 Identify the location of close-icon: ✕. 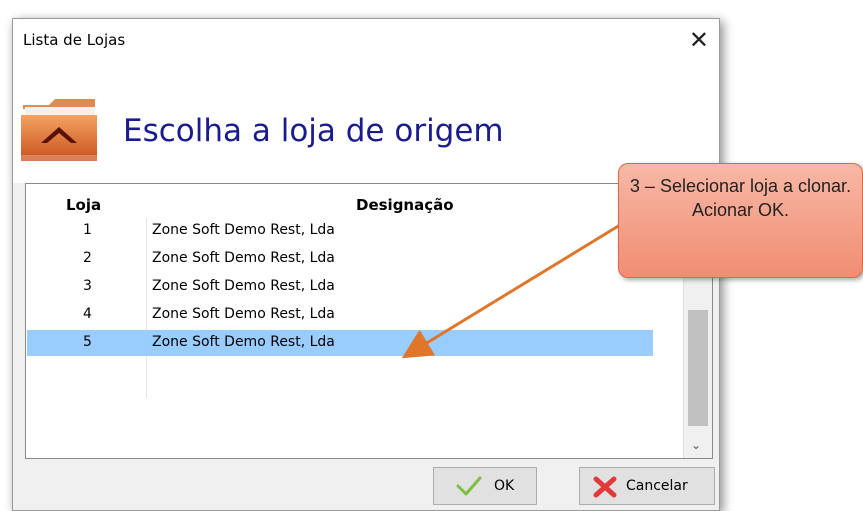
(699, 40).